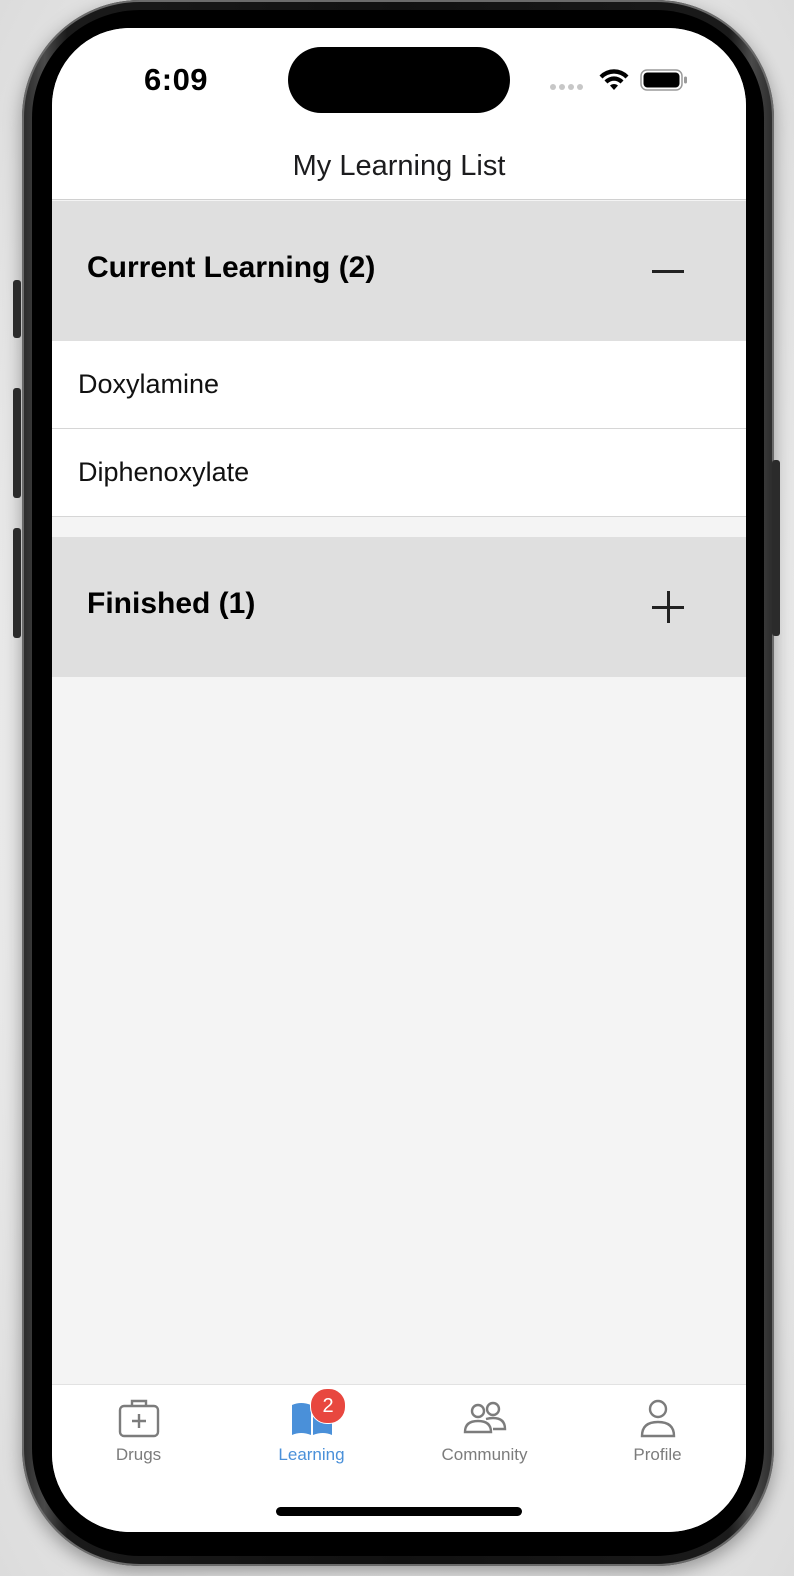 This screenshot has height=1576, width=794. I want to click on tab-profile: Profile, so click(657, 1433).